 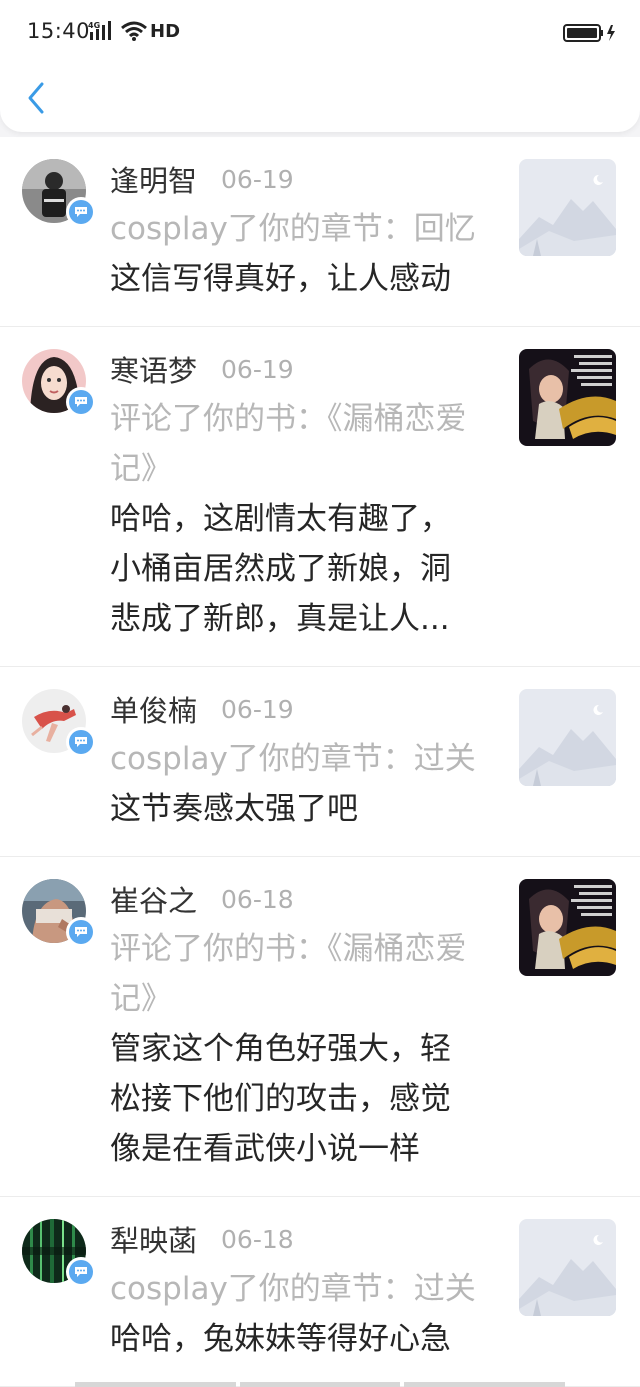 What do you see at coordinates (280, 1339) in the screenshot?
I see `comment-text: 哈哈，兔妹妹等得好心急` at bounding box center [280, 1339].